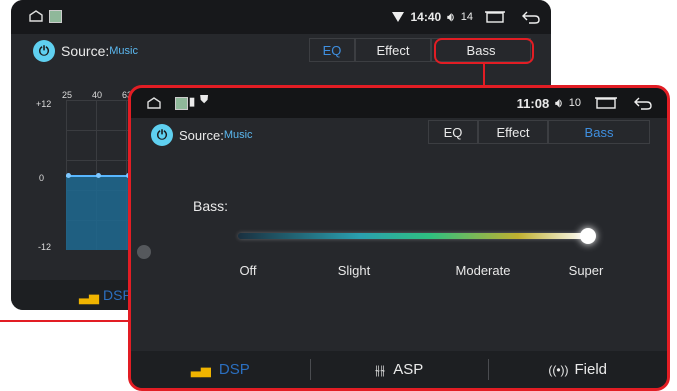 This screenshot has width=677, height=391. Describe the element at coordinates (380, 369) in the screenshot. I see `sliders-icon: ⫳⫳` at that location.